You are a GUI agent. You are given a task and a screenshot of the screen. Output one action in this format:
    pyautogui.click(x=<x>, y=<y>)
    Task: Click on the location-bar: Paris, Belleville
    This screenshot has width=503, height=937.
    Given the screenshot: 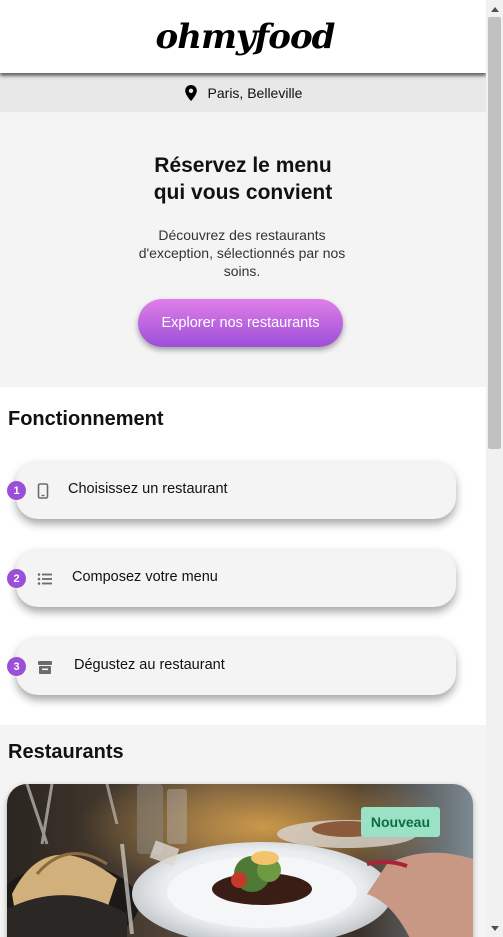 What is the action you would take?
    pyautogui.click(x=243, y=92)
    